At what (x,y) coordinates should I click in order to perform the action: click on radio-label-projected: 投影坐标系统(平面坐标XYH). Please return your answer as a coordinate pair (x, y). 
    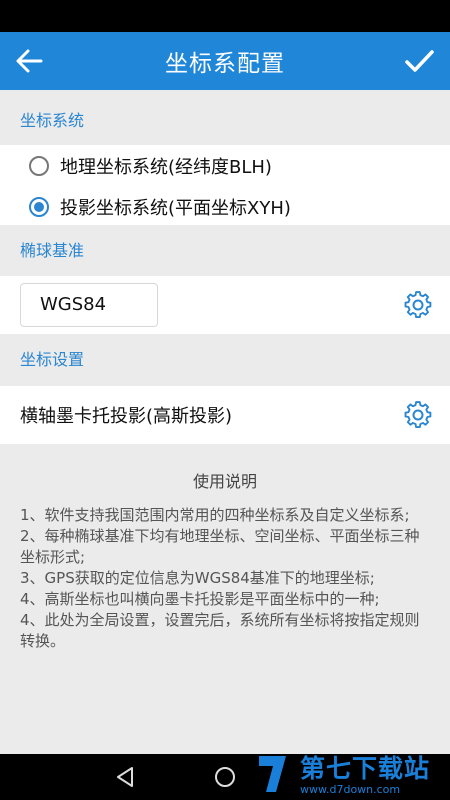
    Looking at the image, I should click on (175, 208).